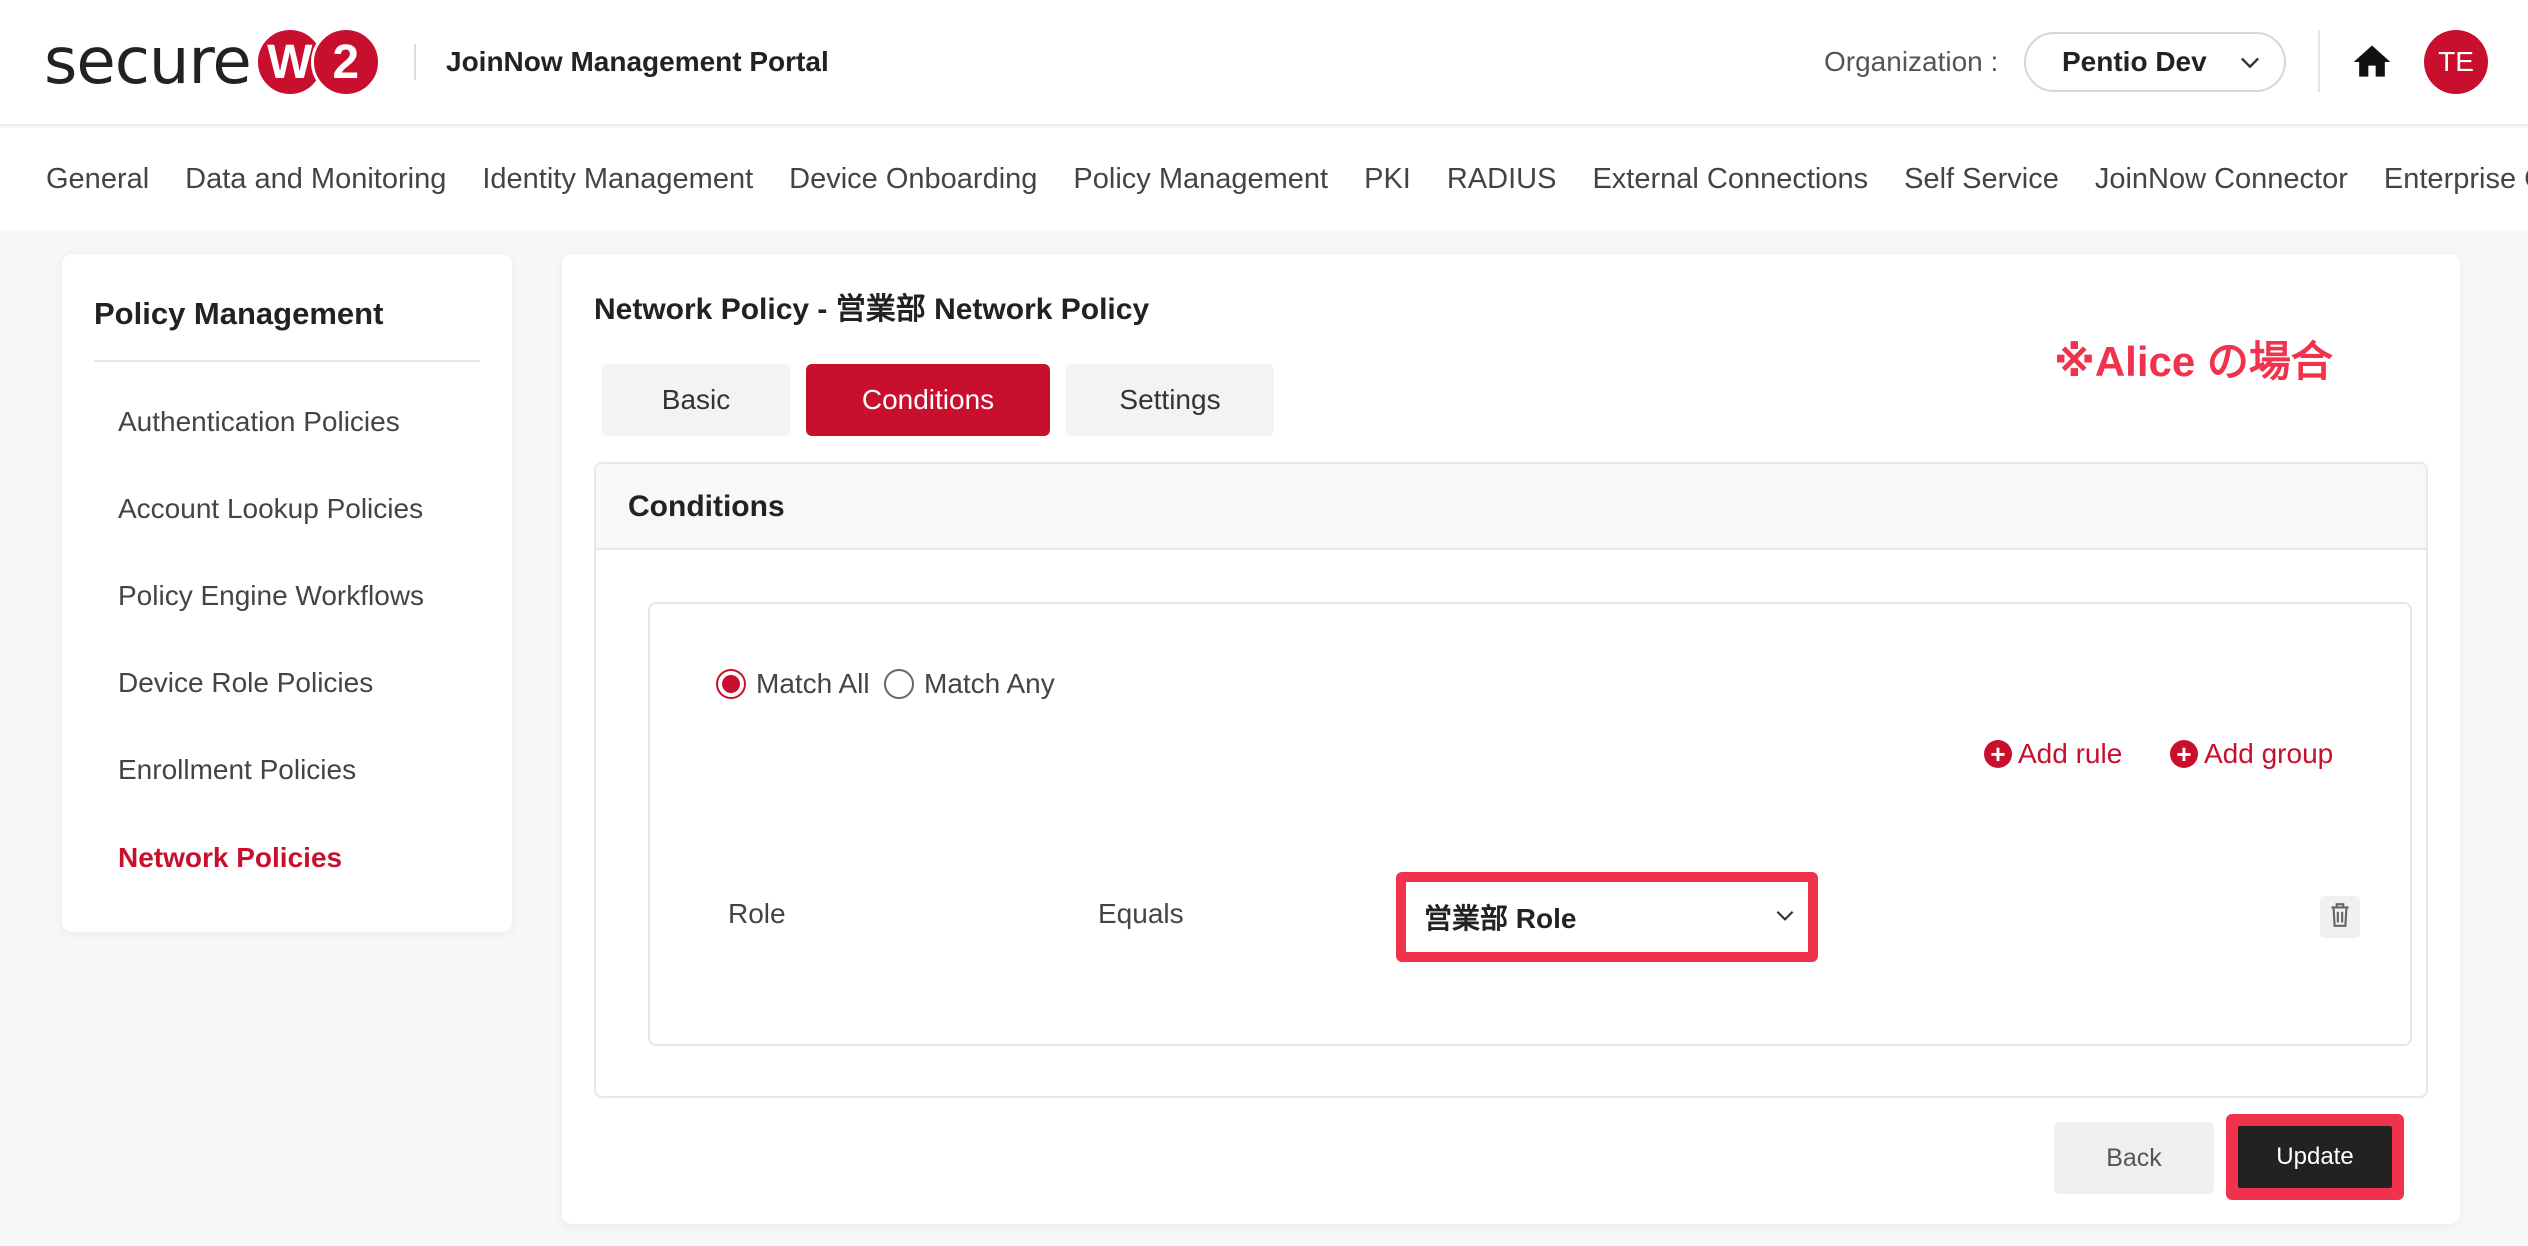 The image size is (2528, 1246). I want to click on nav-item-radius: RADIUS, so click(1502, 179).